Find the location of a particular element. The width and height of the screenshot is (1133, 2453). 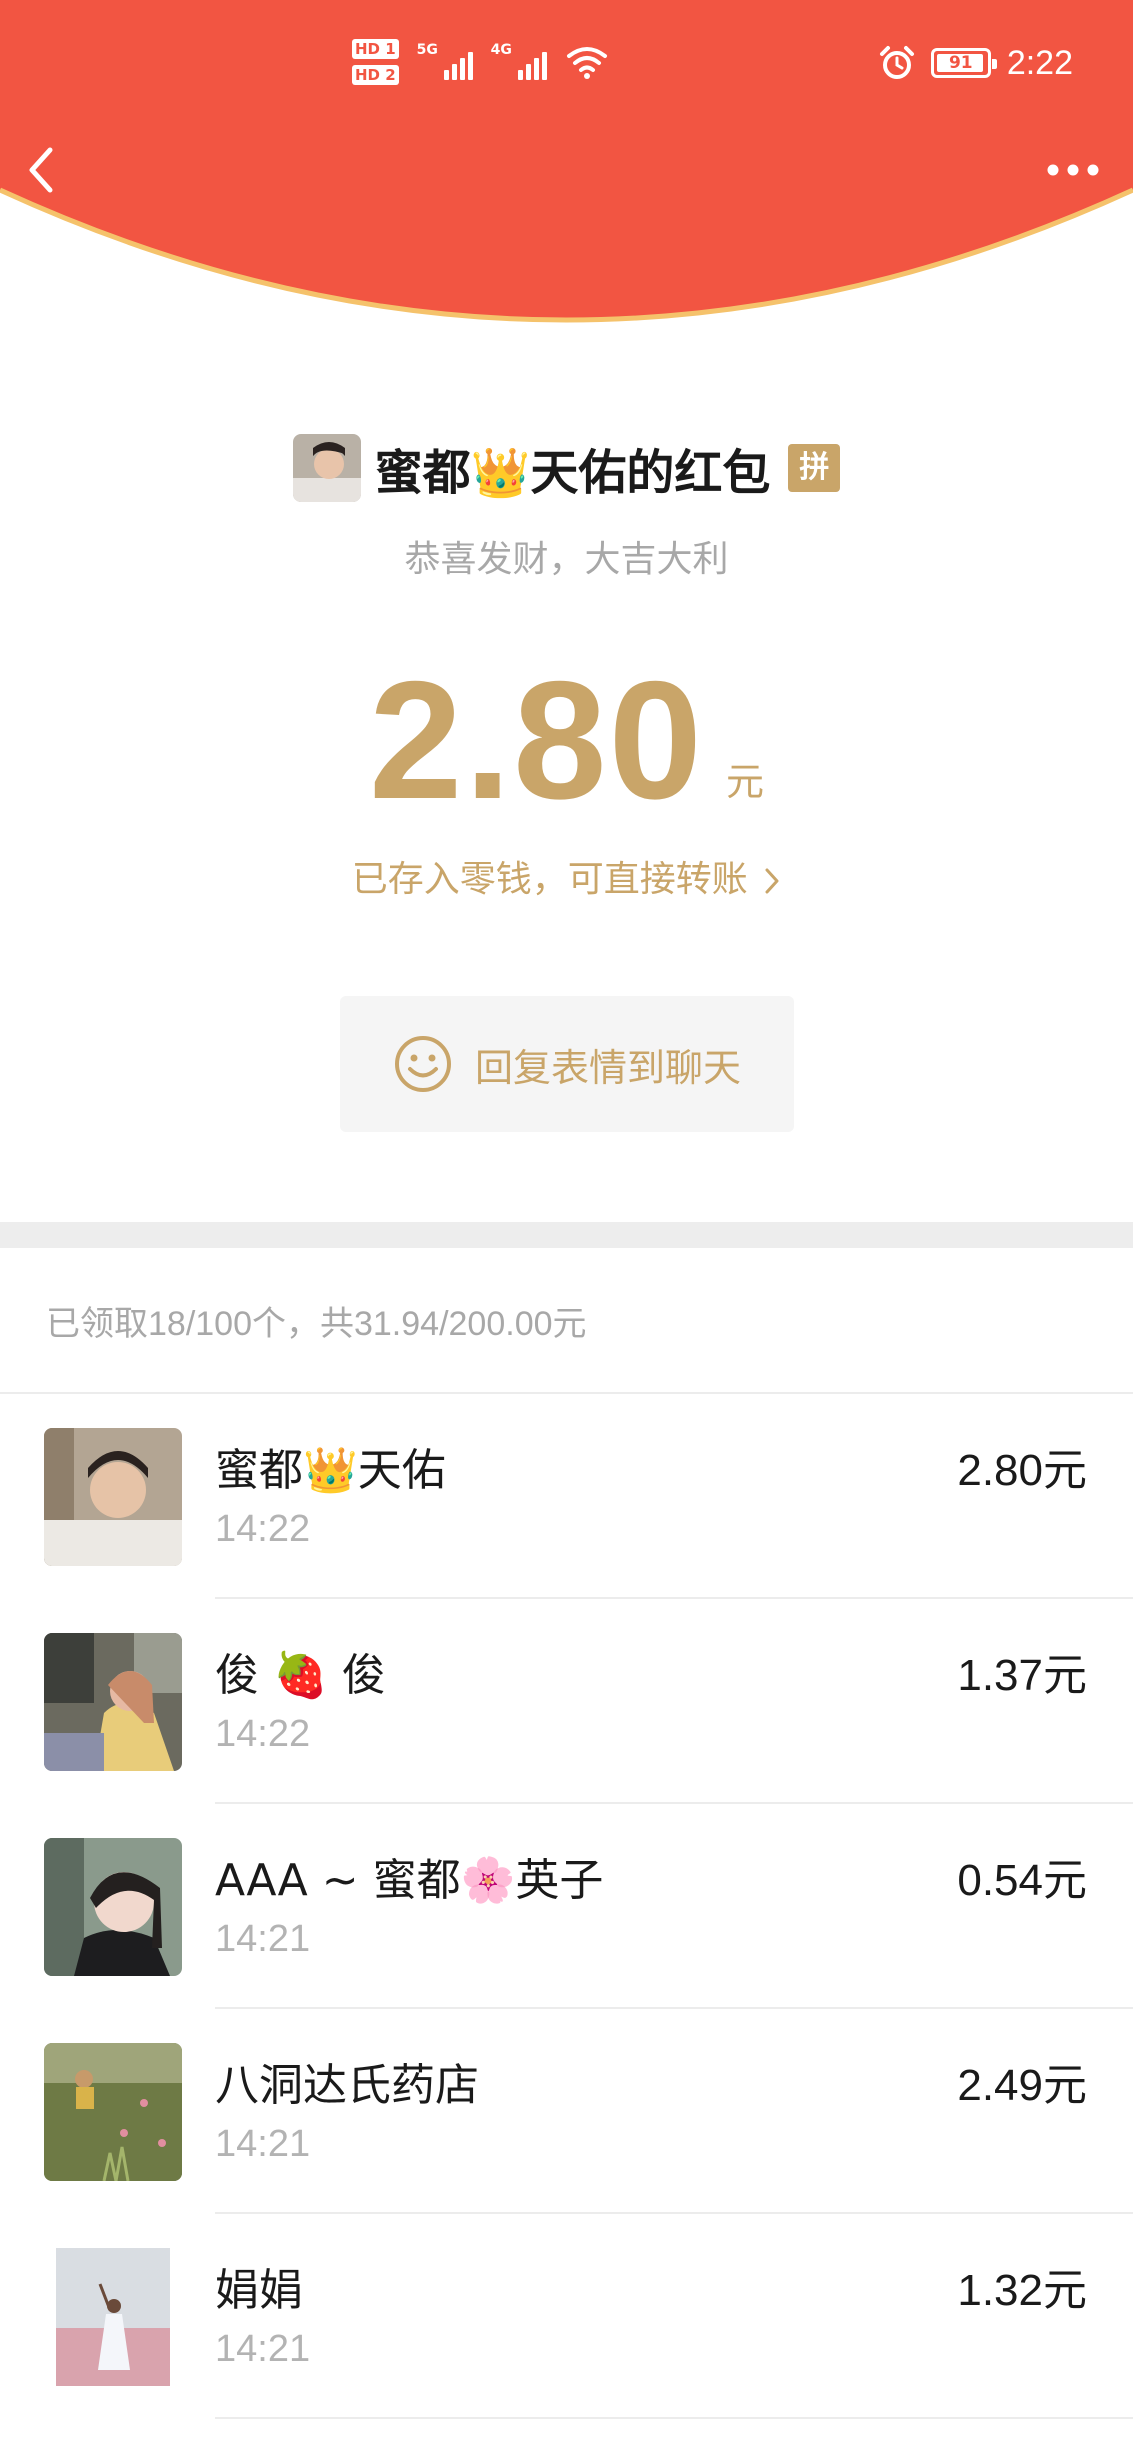

reply-button-label: 回复表情到聊天 is located at coordinates (607, 1067).